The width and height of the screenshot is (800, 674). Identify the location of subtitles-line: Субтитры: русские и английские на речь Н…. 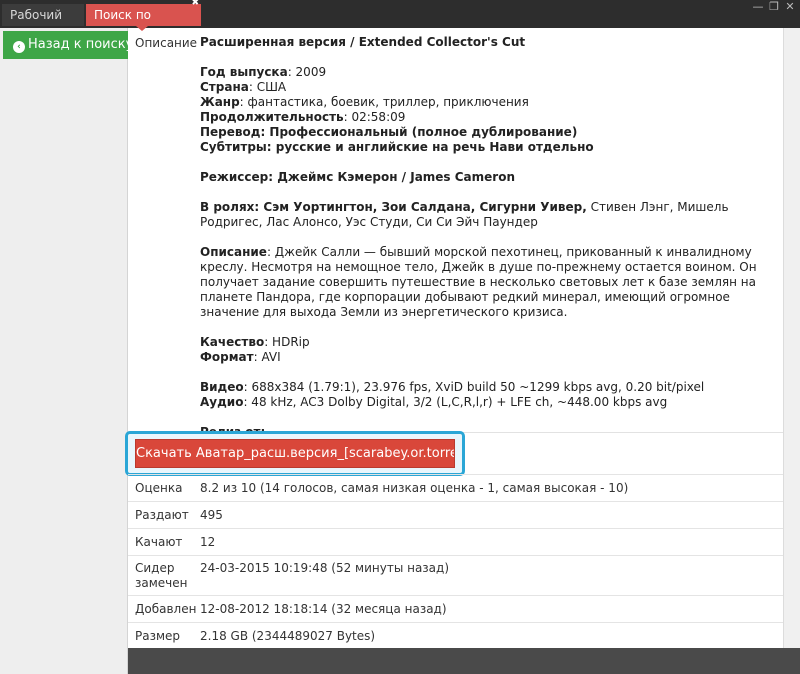
(397, 147).